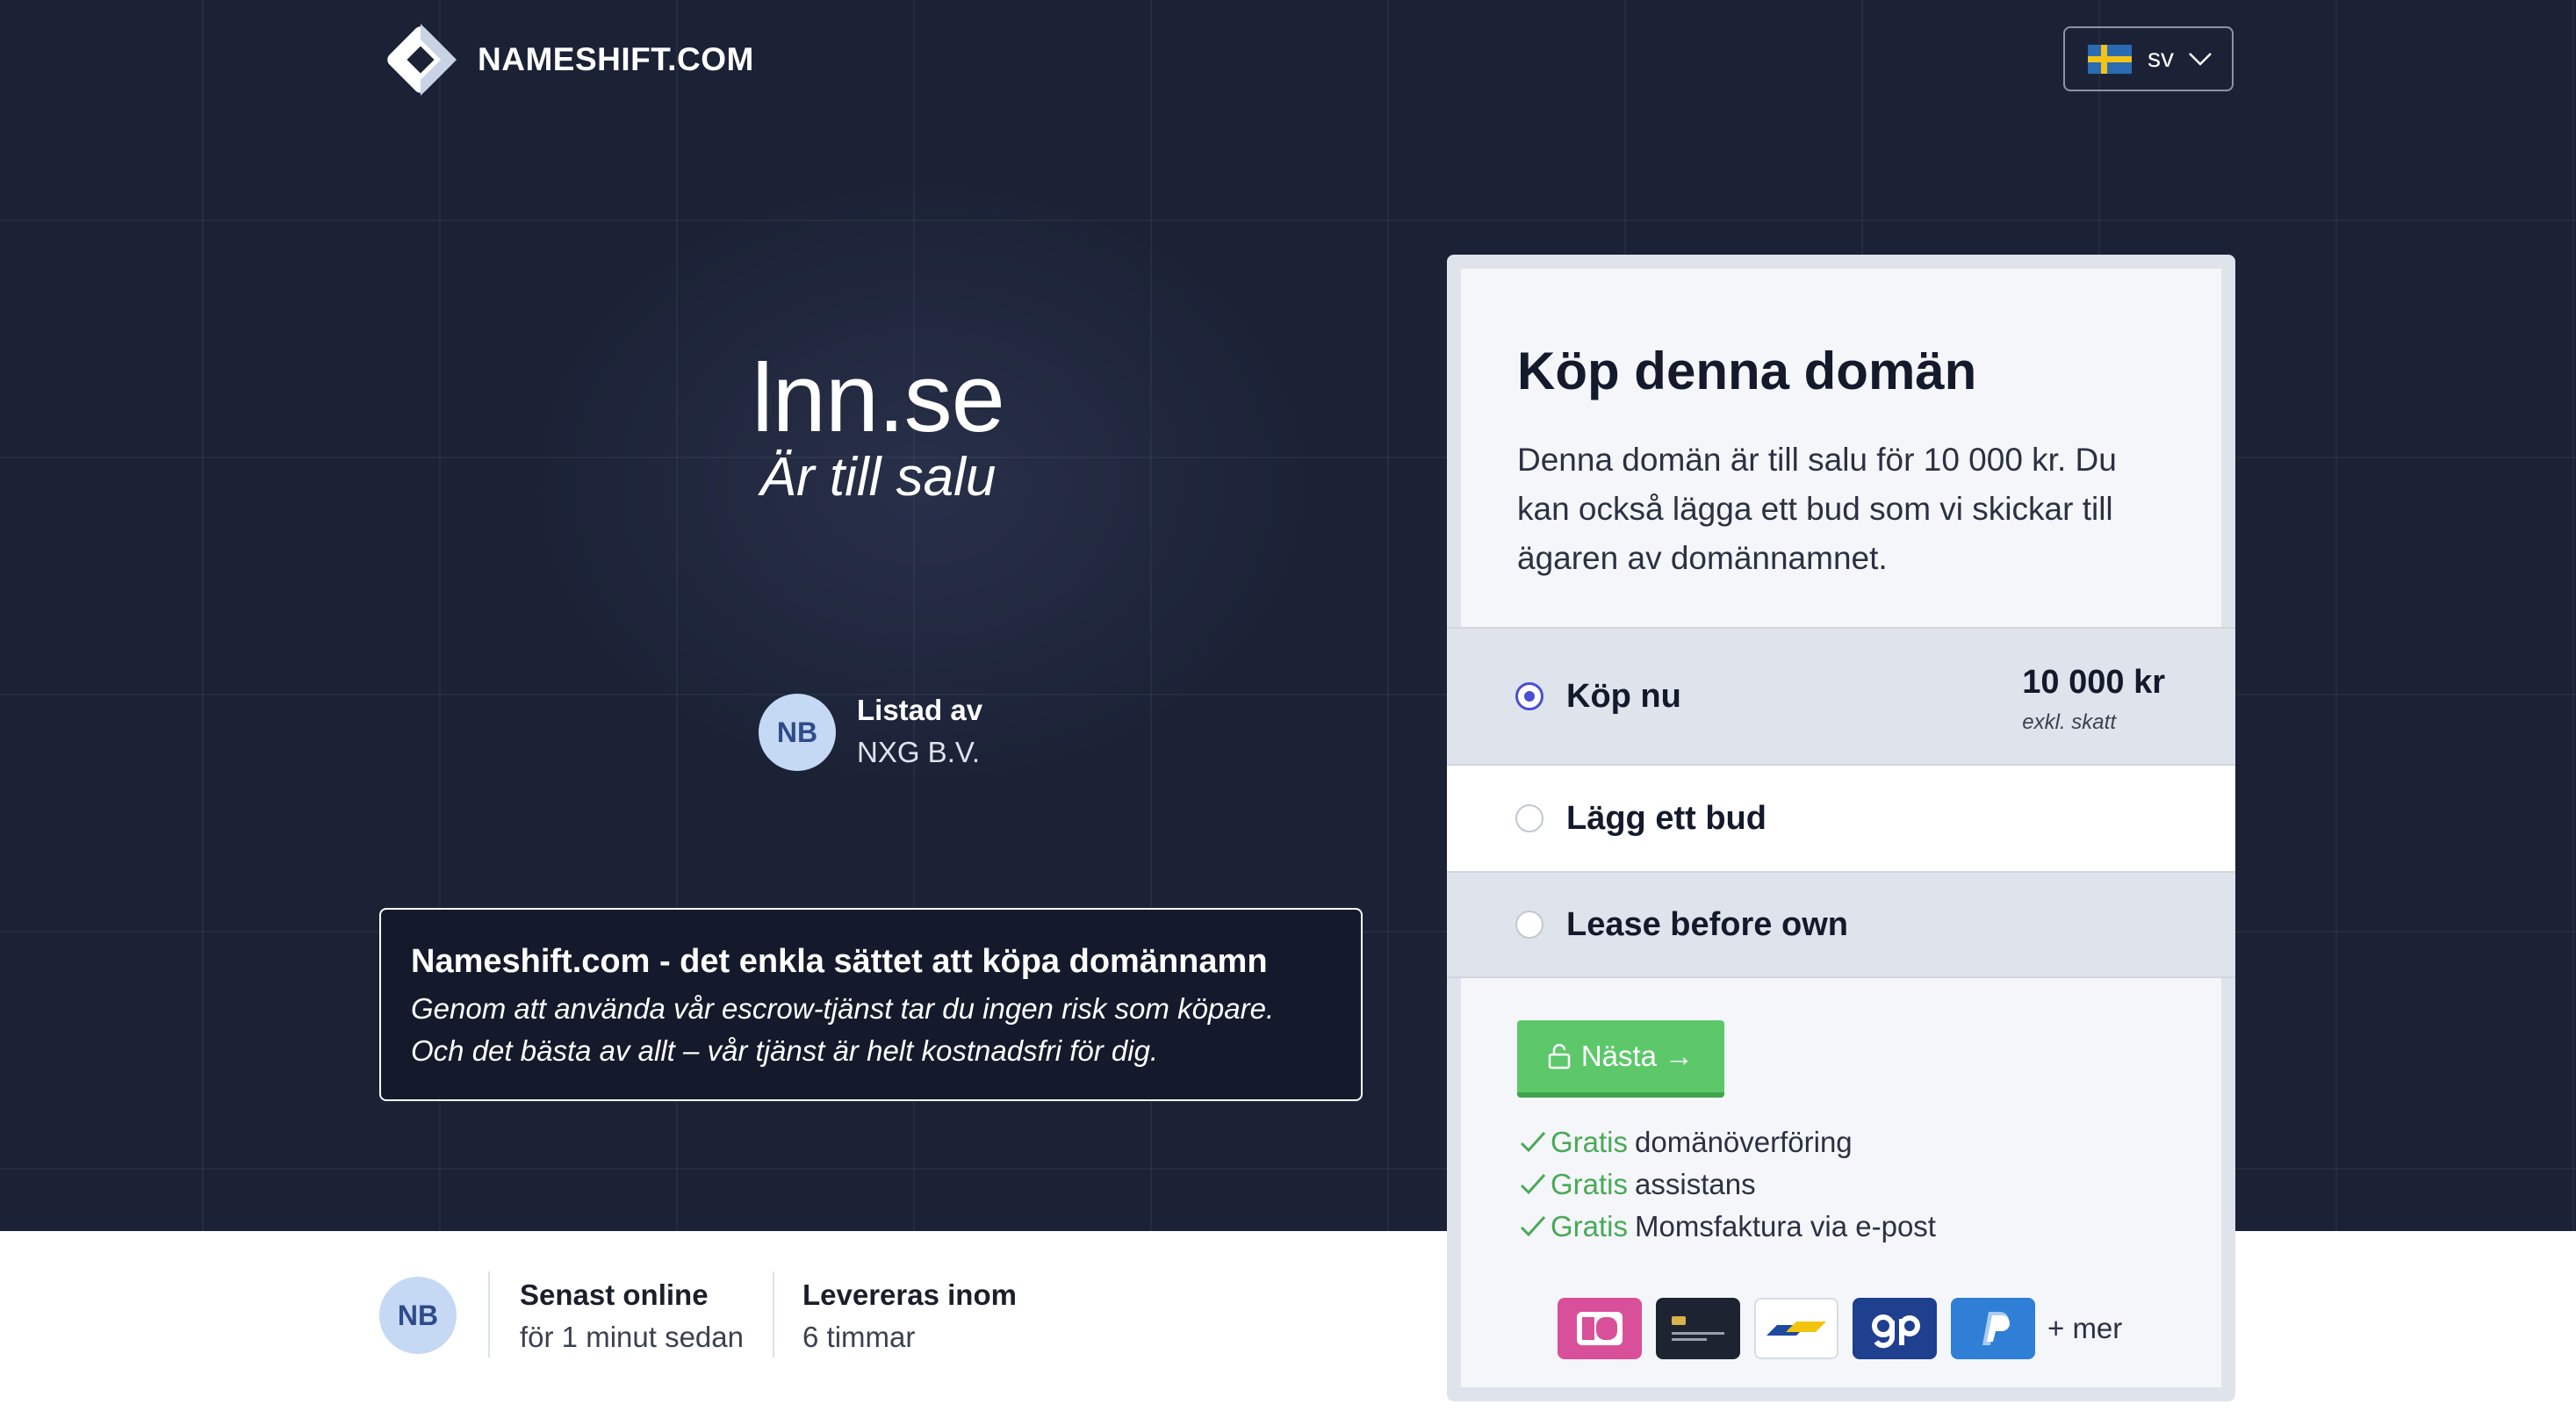  What do you see at coordinates (1993, 1328) in the screenshot?
I see `paypal-icon` at bounding box center [1993, 1328].